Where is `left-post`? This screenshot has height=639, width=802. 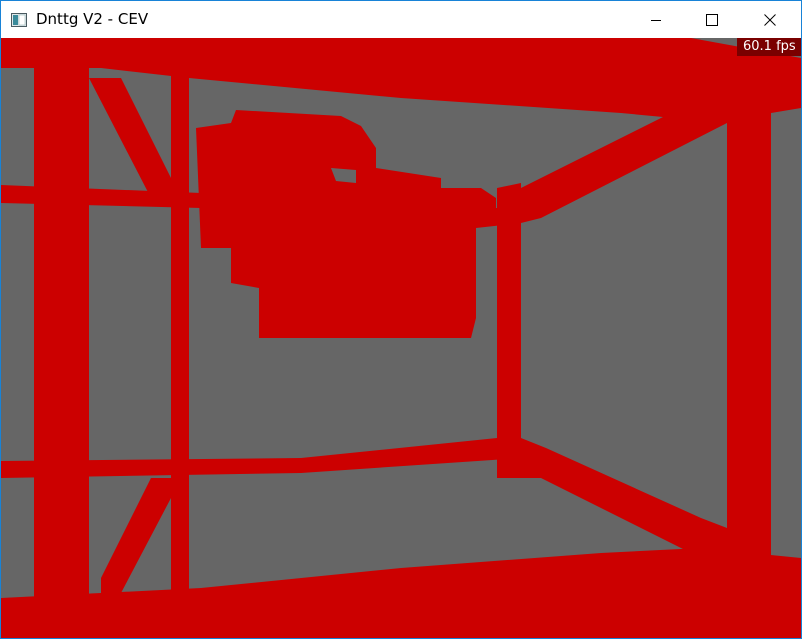
left-post is located at coordinates (180, 338).